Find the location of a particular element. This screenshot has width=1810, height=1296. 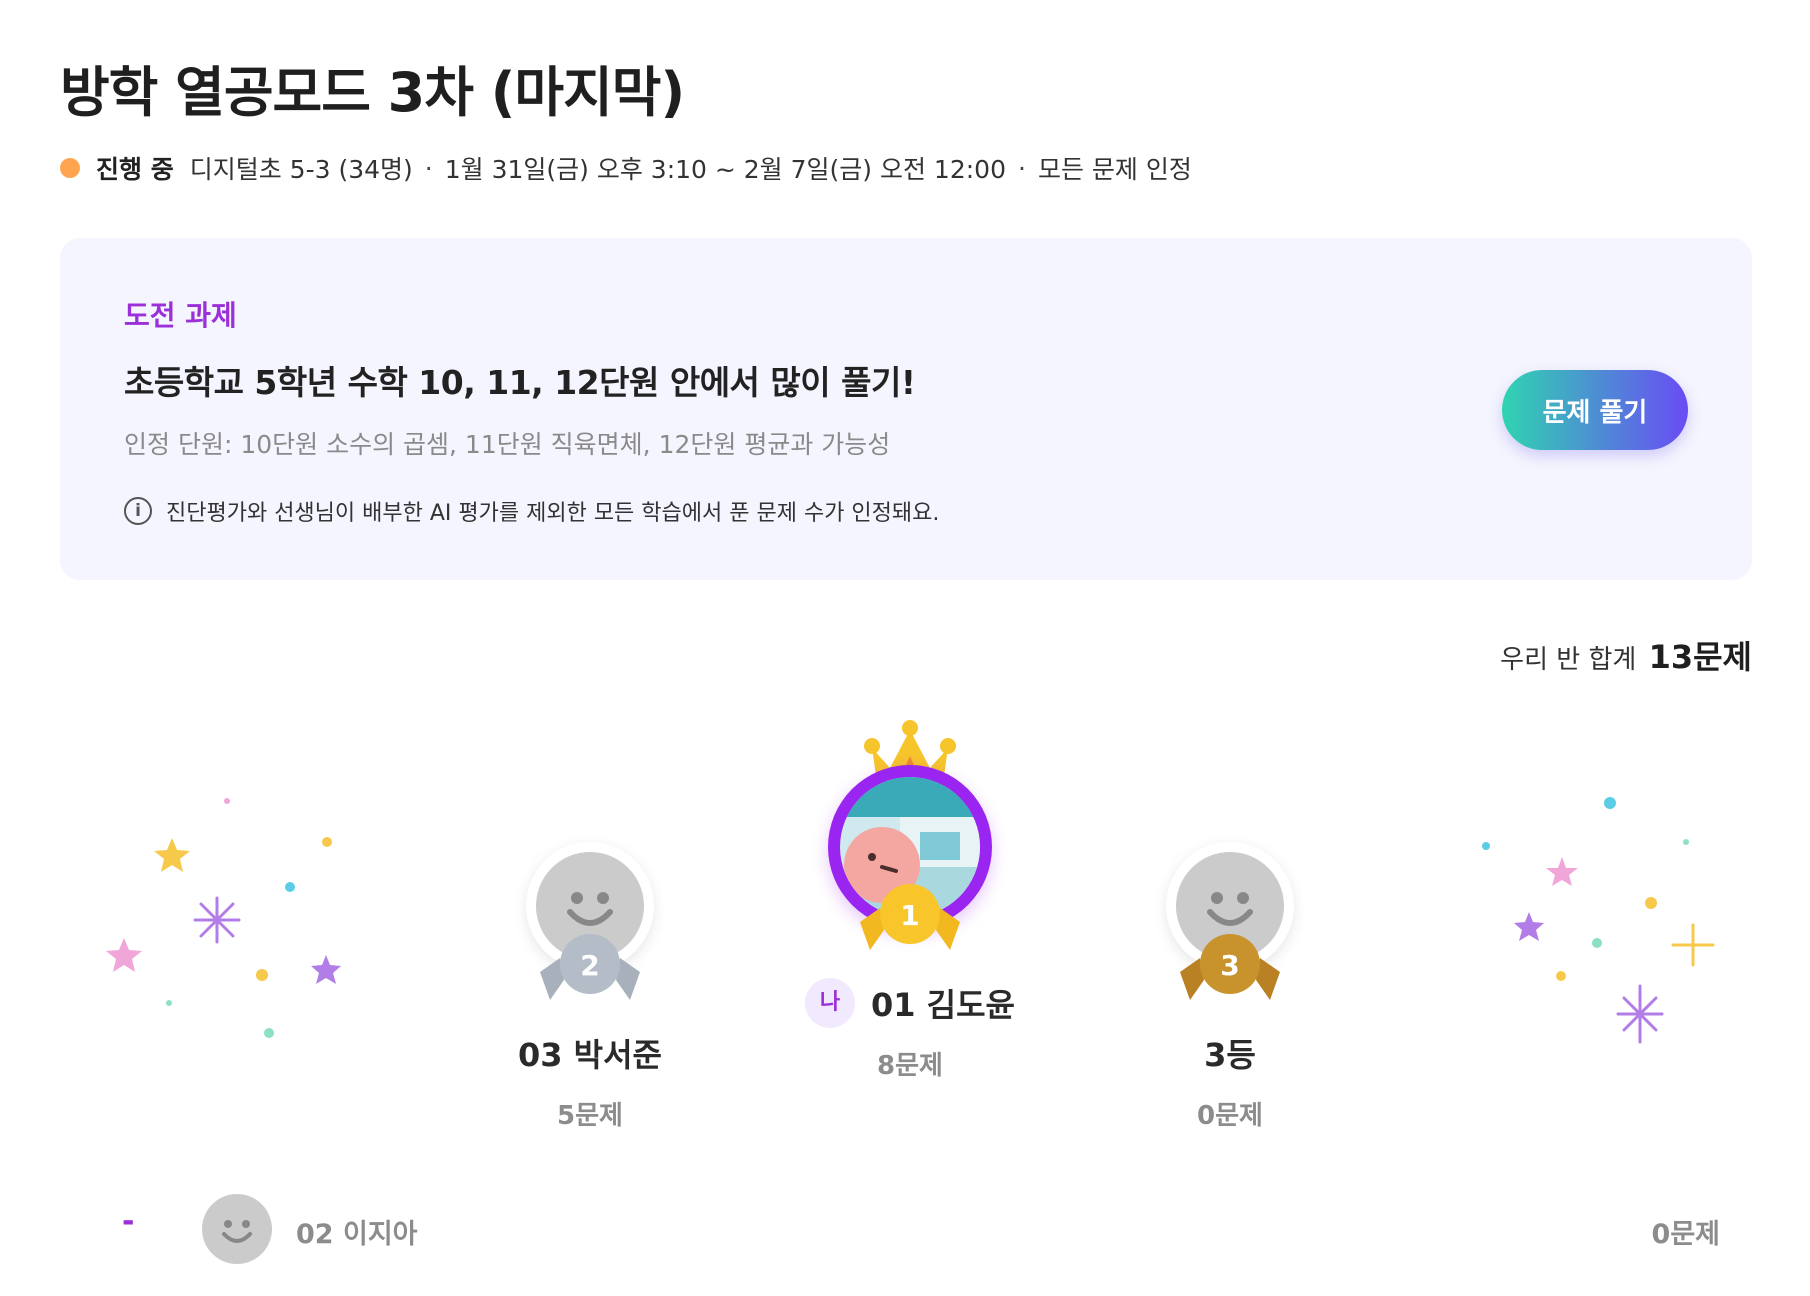

class-total: 우리 반 합계 13문제 is located at coordinates (1626, 655).